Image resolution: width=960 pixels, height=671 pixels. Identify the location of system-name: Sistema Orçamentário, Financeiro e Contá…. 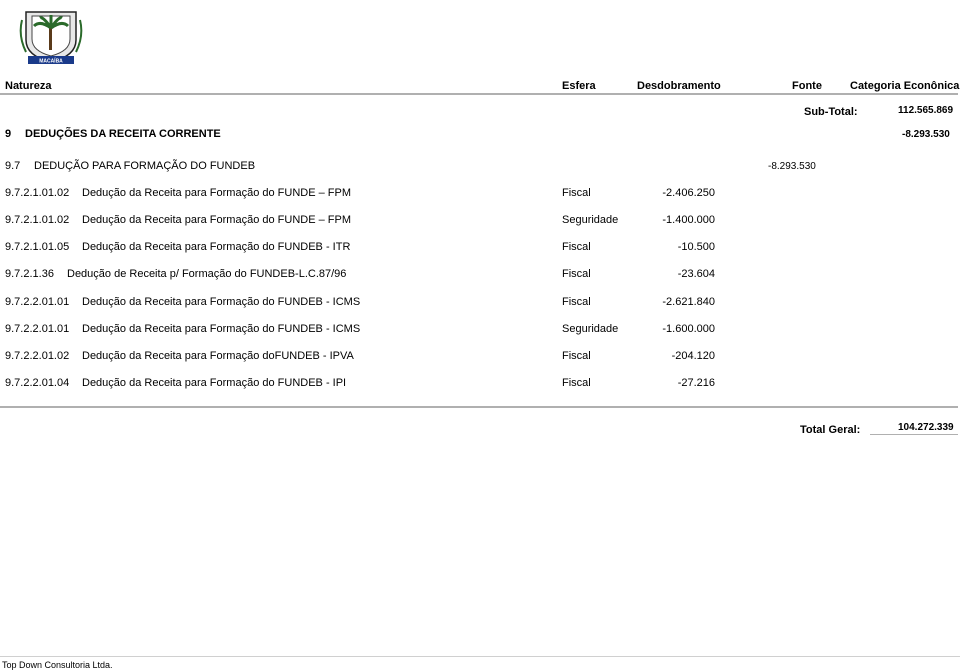
(830, 13).